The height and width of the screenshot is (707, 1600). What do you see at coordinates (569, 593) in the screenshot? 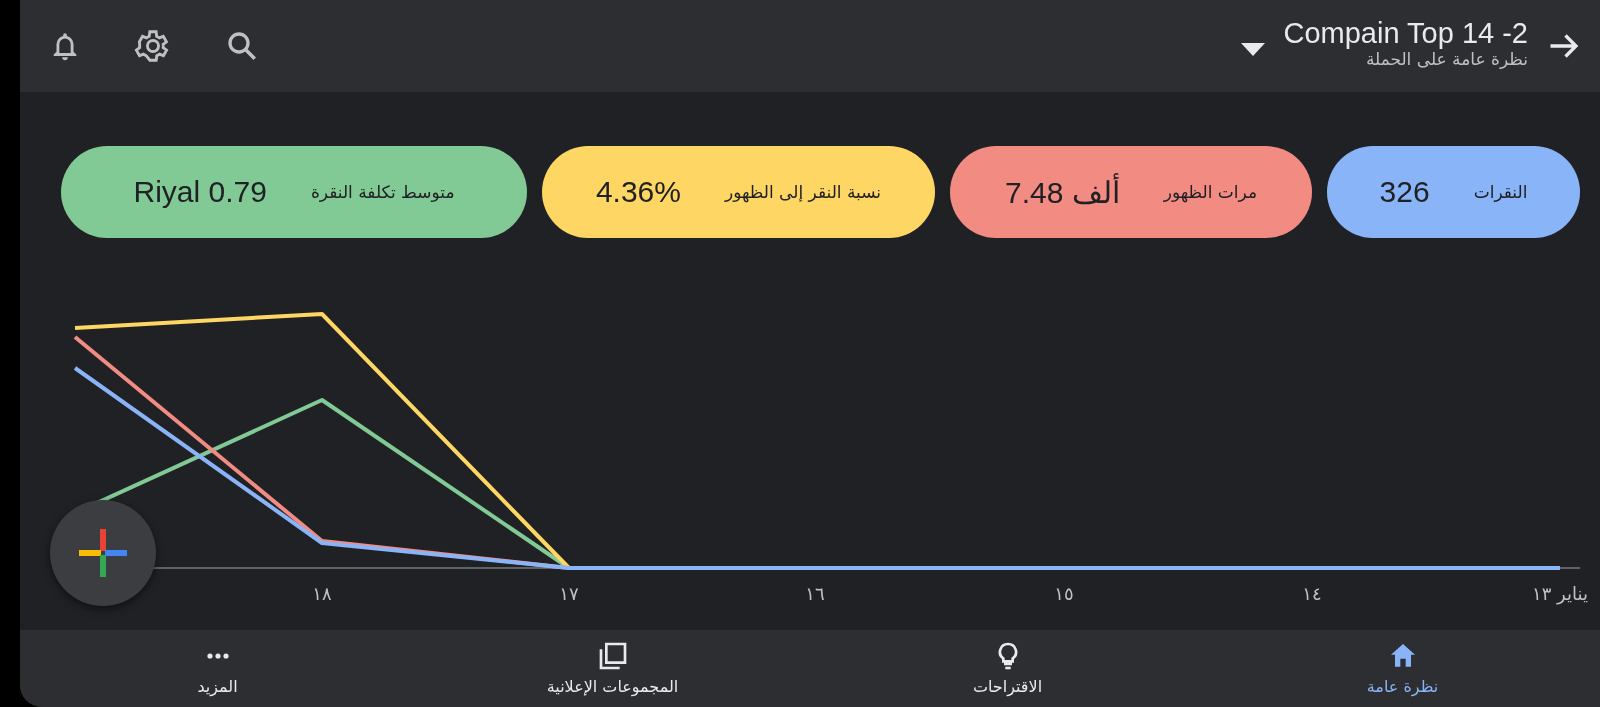
I see `axis-label: ١٧` at bounding box center [569, 593].